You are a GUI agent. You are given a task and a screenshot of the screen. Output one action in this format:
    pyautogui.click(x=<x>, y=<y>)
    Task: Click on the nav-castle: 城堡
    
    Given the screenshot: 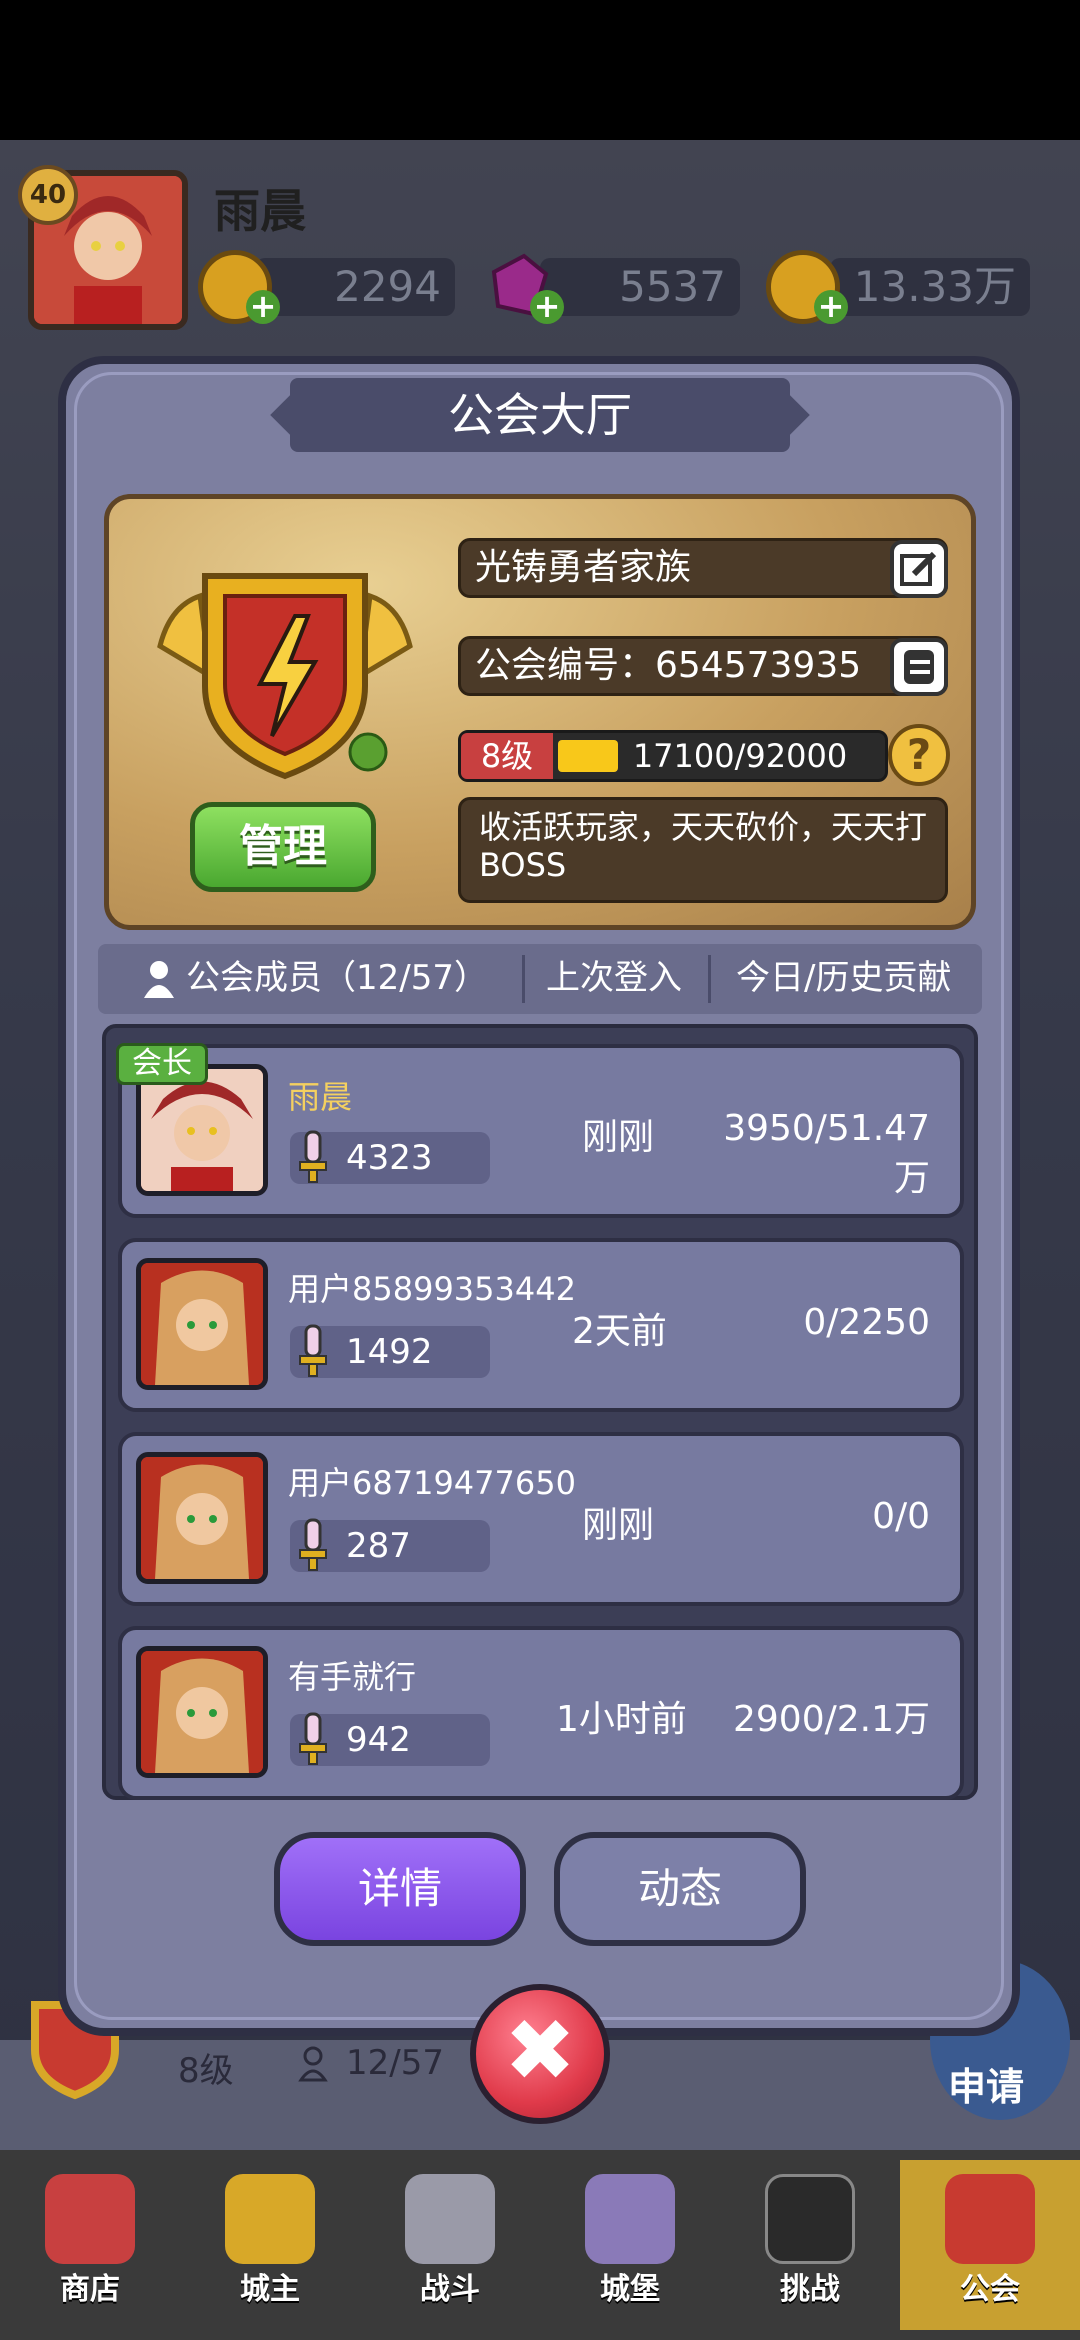 What is the action you would take?
    pyautogui.click(x=630, y=2245)
    